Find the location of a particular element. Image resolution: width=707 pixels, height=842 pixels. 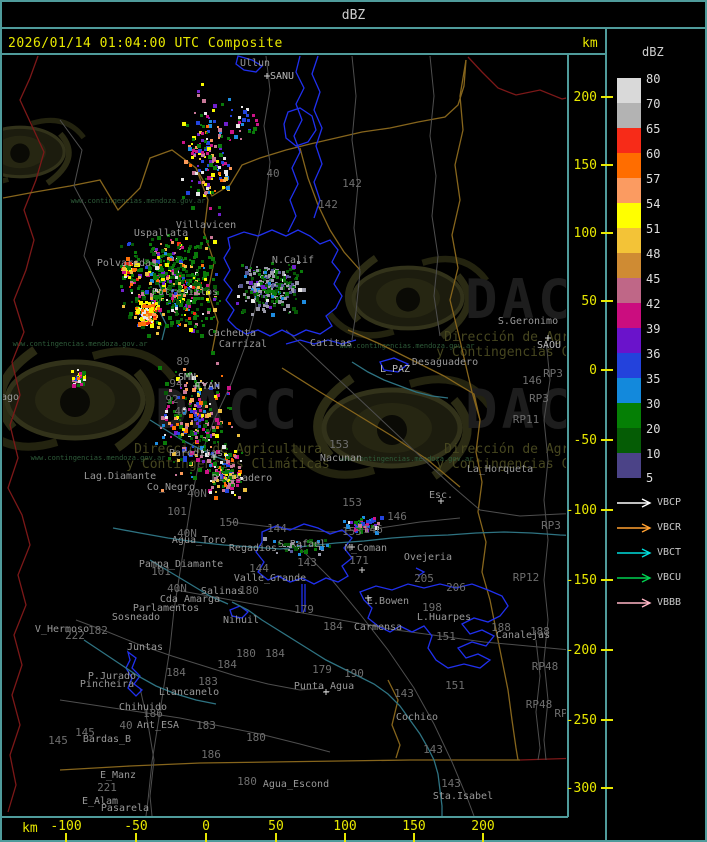

right-axis-unit: km is located at coordinates (590, 43).